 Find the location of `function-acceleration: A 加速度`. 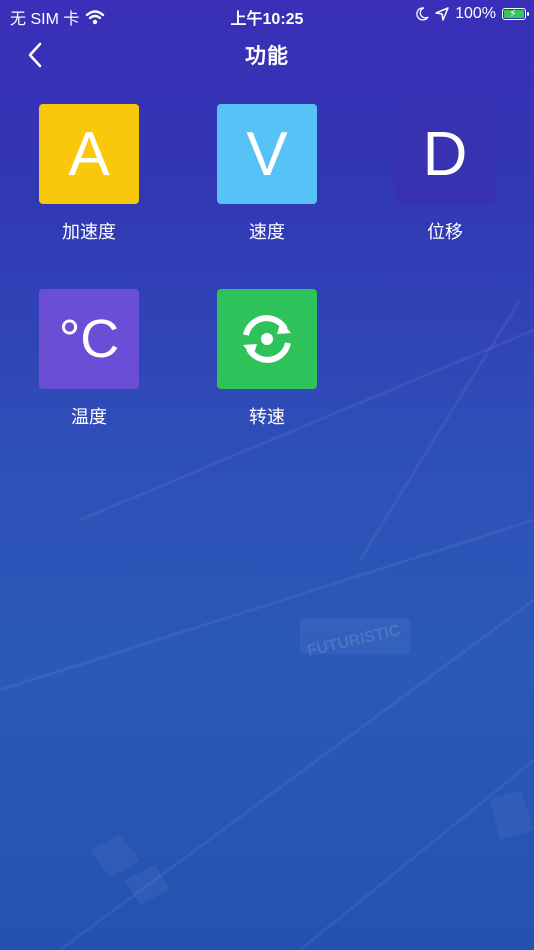

function-acceleration: A 加速度 is located at coordinates (89, 177).